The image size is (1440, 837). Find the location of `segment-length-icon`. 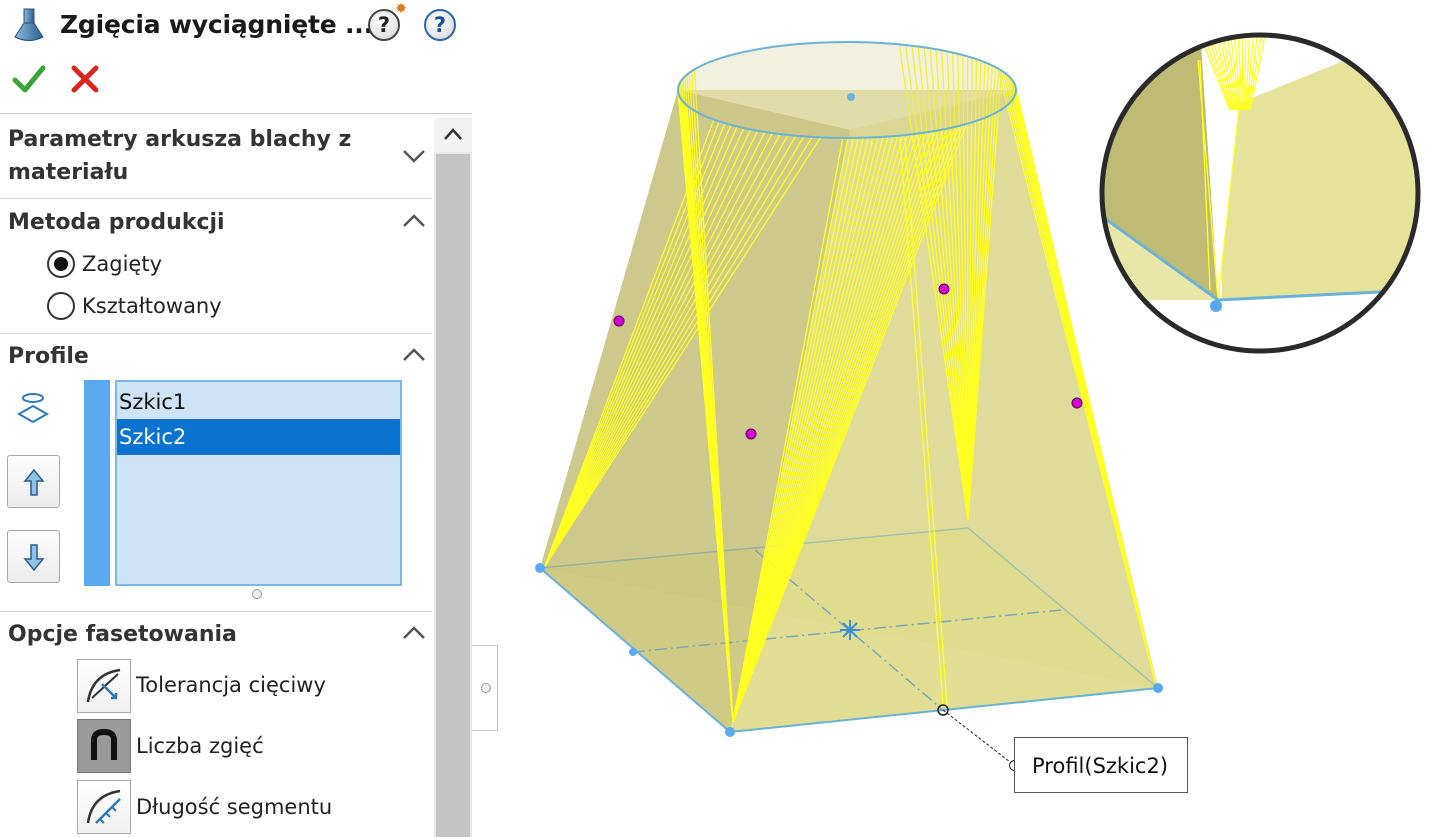

segment-length-icon is located at coordinates (103, 806).